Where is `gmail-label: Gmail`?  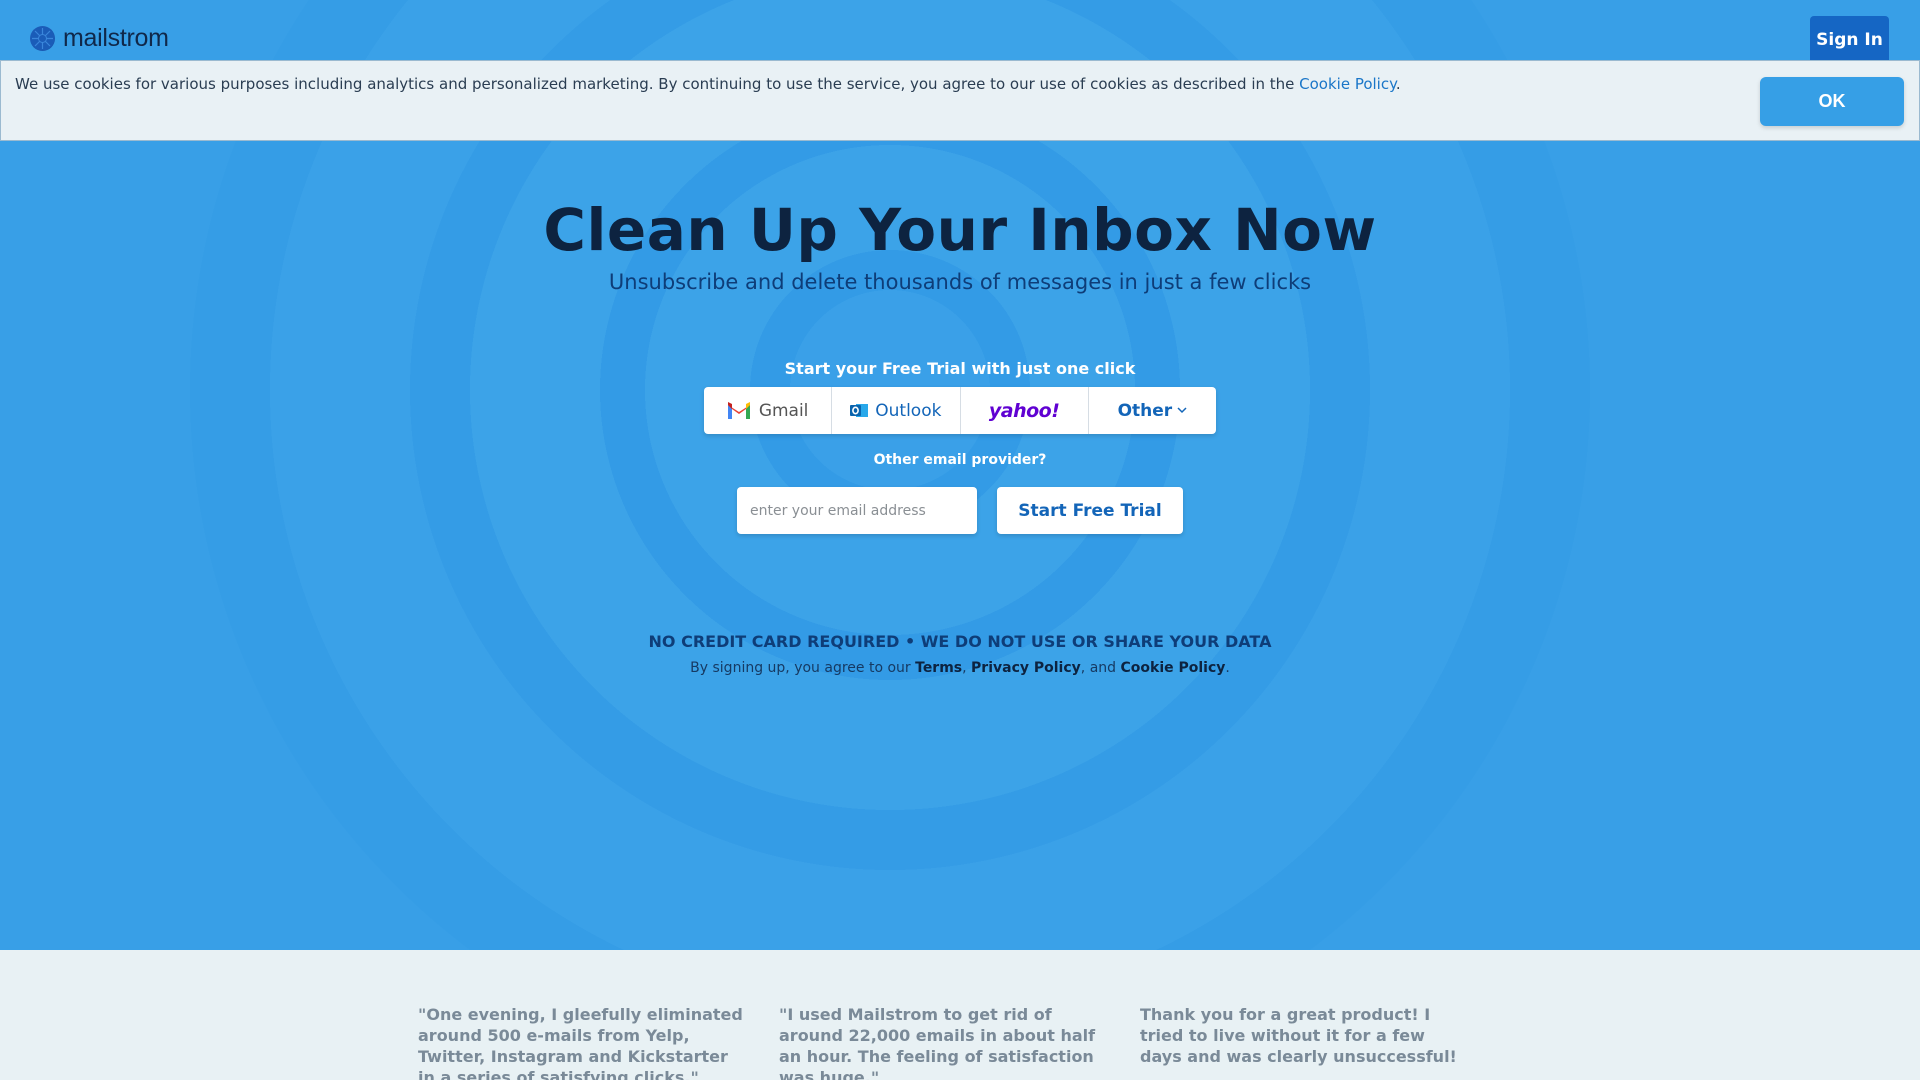
gmail-label: Gmail is located at coordinates (783, 410).